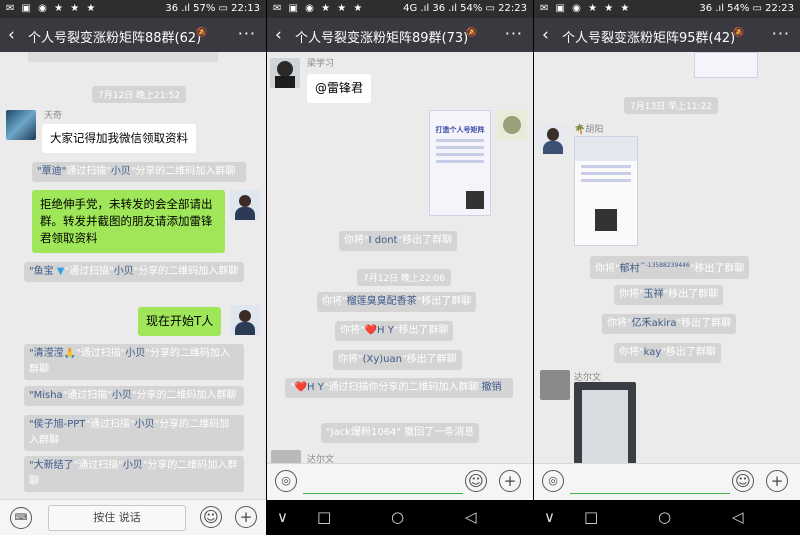 The height and width of the screenshot is (535, 800). Describe the element at coordinates (746, 8) in the screenshot. I see `status-right: 36 .ıl 54% ▭ 22:23` at that location.